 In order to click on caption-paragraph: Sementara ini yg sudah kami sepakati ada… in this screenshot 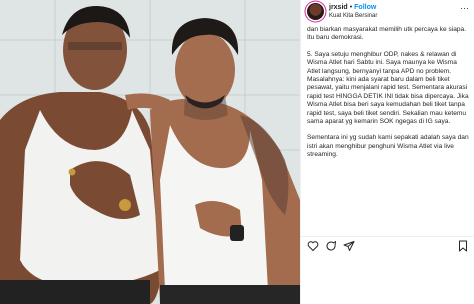, I will do `click(388, 146)`.